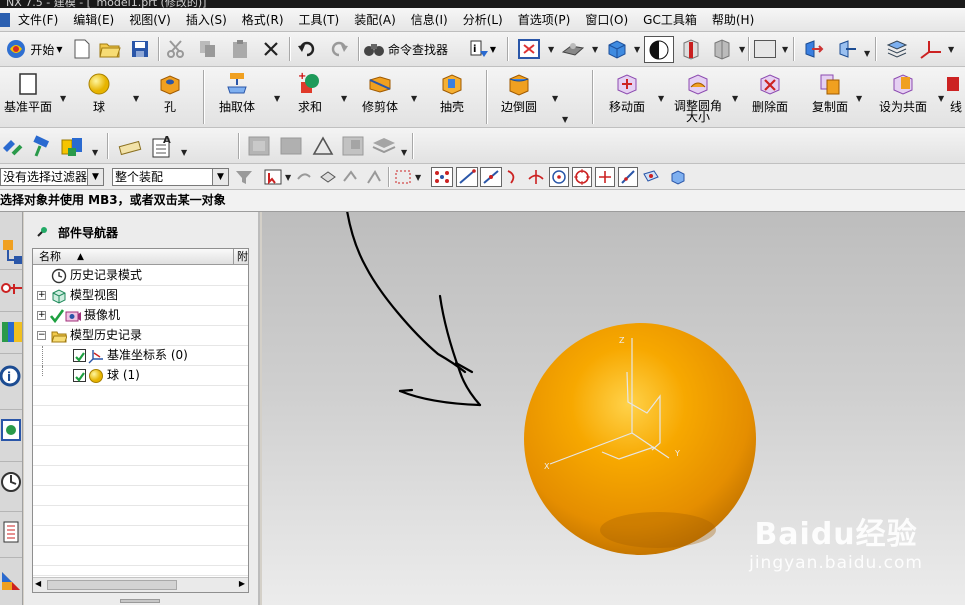 The image size is (965, 605). What do you see at coordinates (11, 437) in the screenshot?
I see `resource-web-browser-tab` at bounding box center [11, 437].